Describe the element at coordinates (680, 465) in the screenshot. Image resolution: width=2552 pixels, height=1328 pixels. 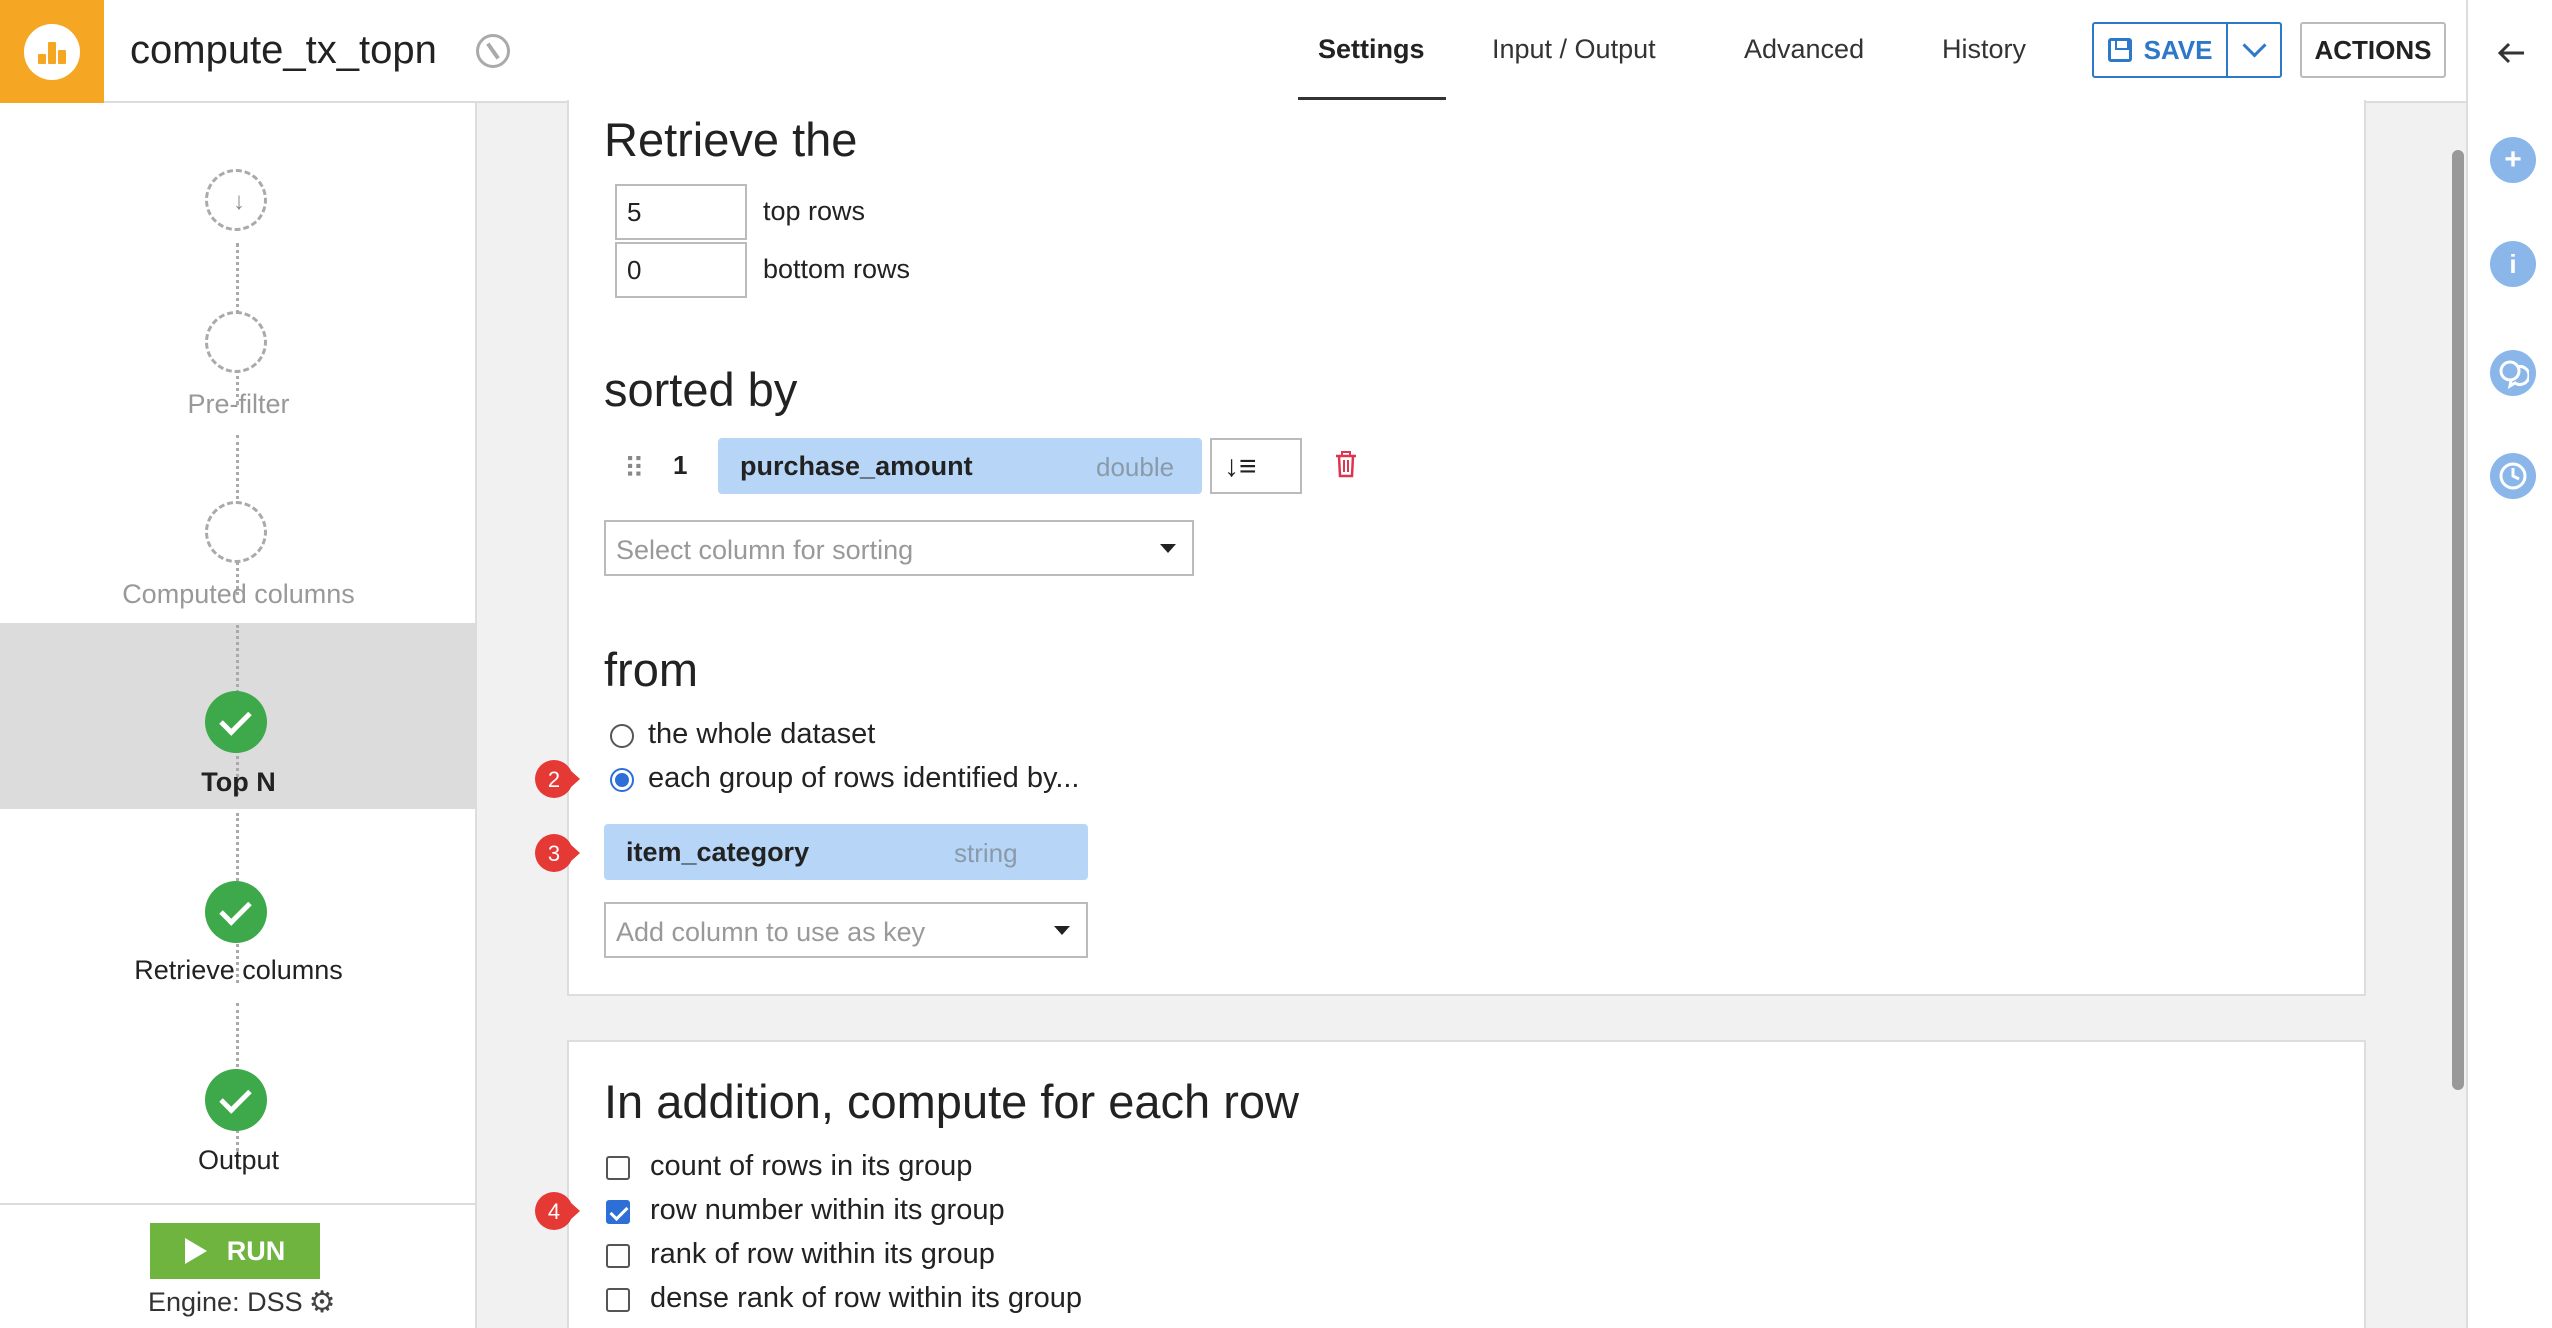
I see `sort-rank-number: 1` at that location.